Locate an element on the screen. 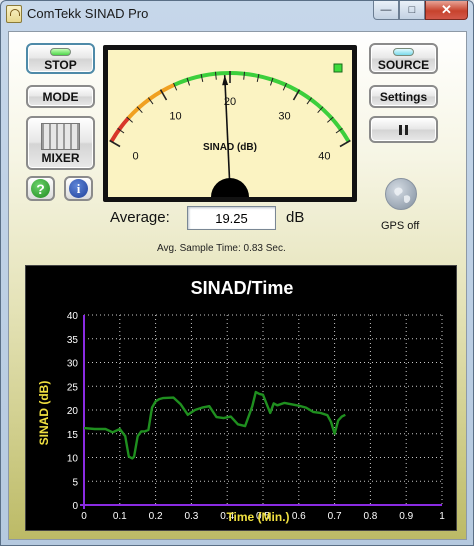 This screenshot has height=546, width=474. mode-button: MODE is located at coordinates (60, 96).